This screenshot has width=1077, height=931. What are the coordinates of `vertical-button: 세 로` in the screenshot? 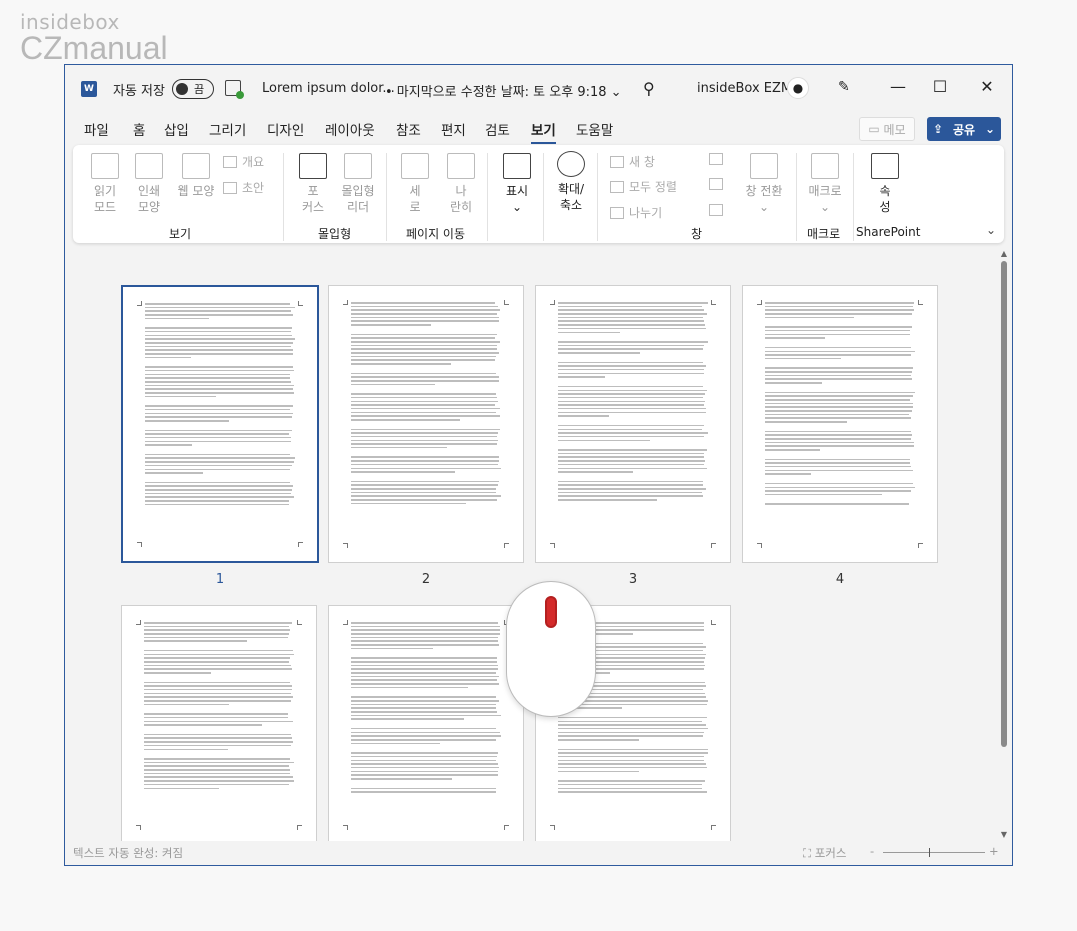 It's located at (415, 184).